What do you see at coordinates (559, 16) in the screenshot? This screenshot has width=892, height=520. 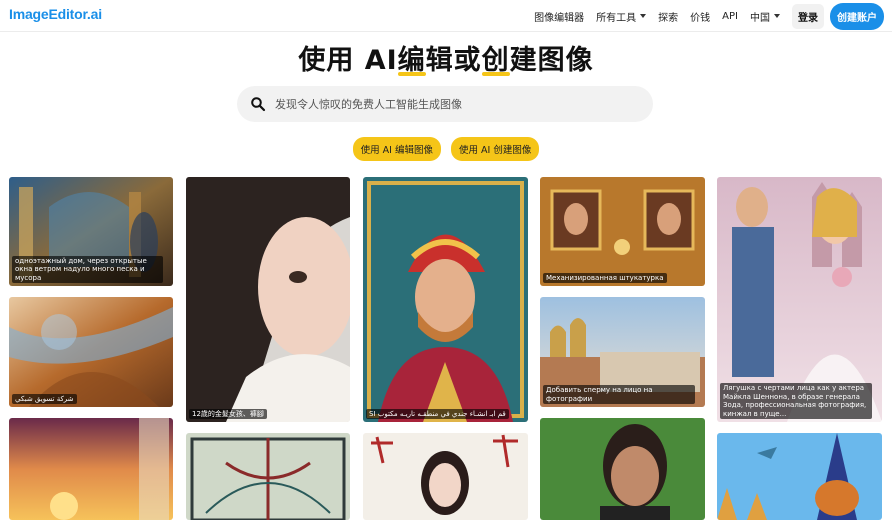 I see `nav-image-editor: 图像编辑器` at bounding box center [559, 16].